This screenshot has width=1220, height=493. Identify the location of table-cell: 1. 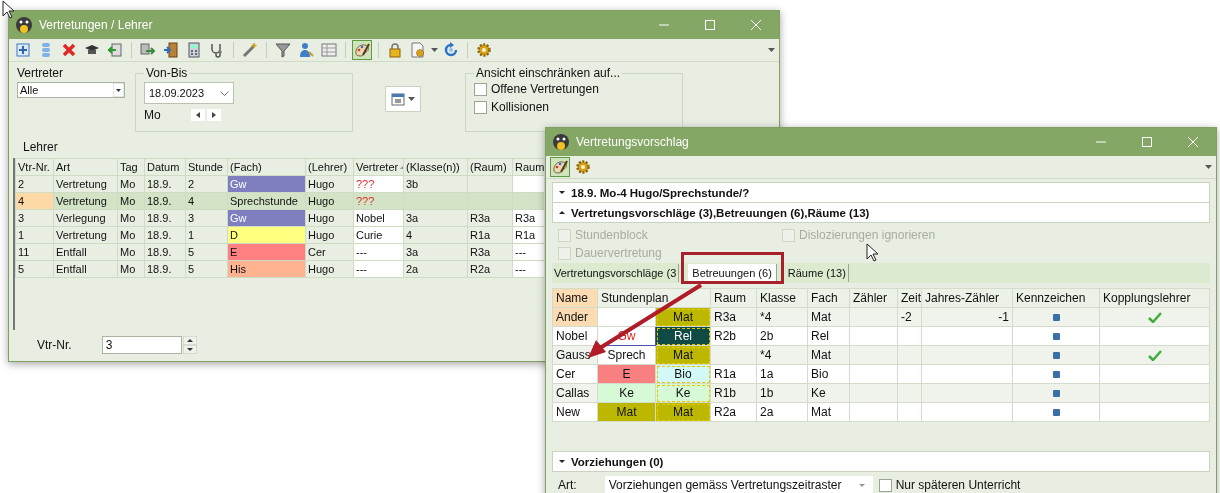
(206, 235).